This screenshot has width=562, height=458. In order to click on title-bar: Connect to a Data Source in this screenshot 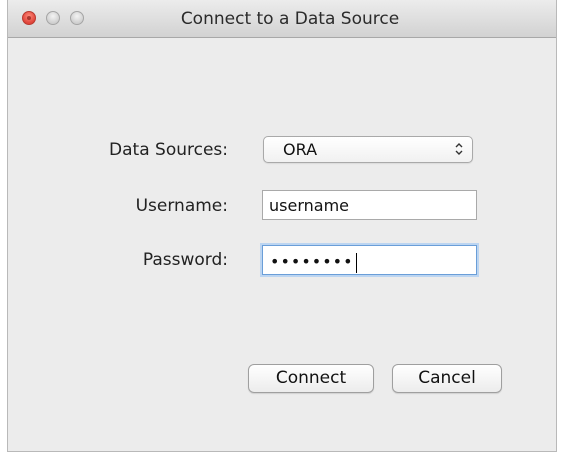, I will do `click(282, 19)`.